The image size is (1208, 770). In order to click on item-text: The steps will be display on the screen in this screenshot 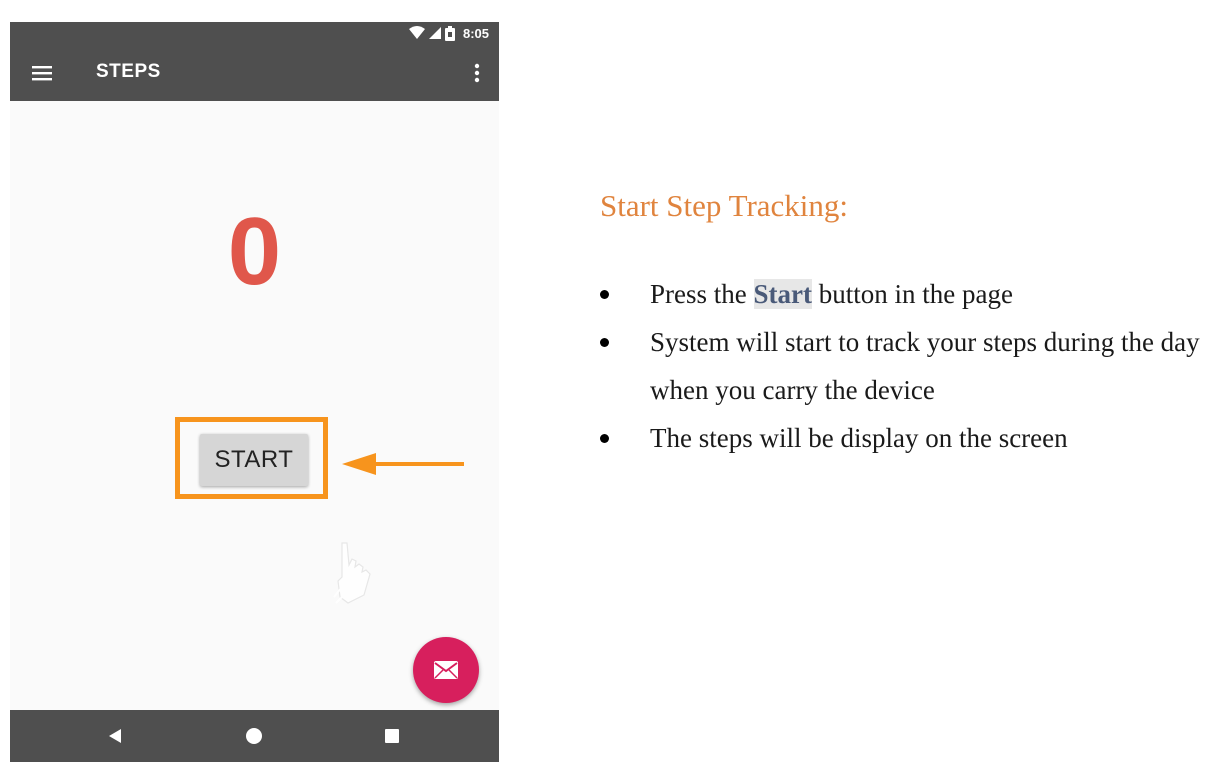, I will do `click(859, 438)`.